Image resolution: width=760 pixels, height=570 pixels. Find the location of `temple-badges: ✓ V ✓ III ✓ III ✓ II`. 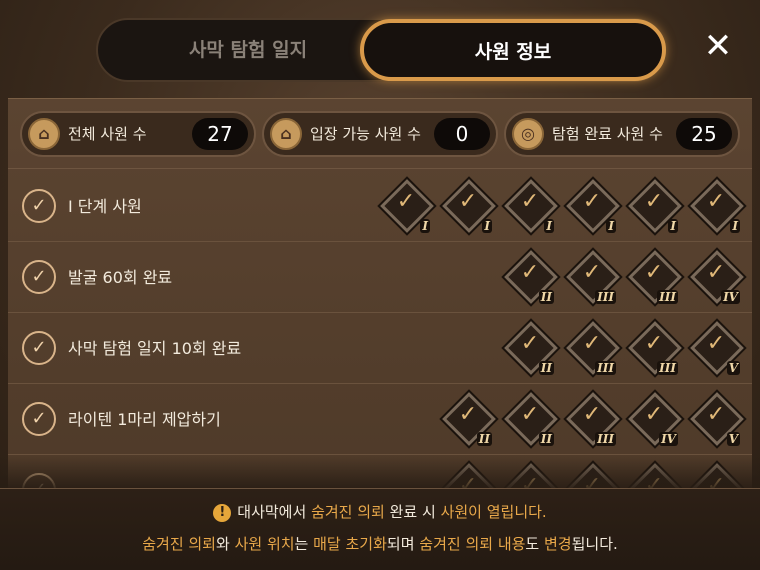

temple-badges: ✓ V ✓ III ✓ III ✓ II is located at coordinates (623, 349).